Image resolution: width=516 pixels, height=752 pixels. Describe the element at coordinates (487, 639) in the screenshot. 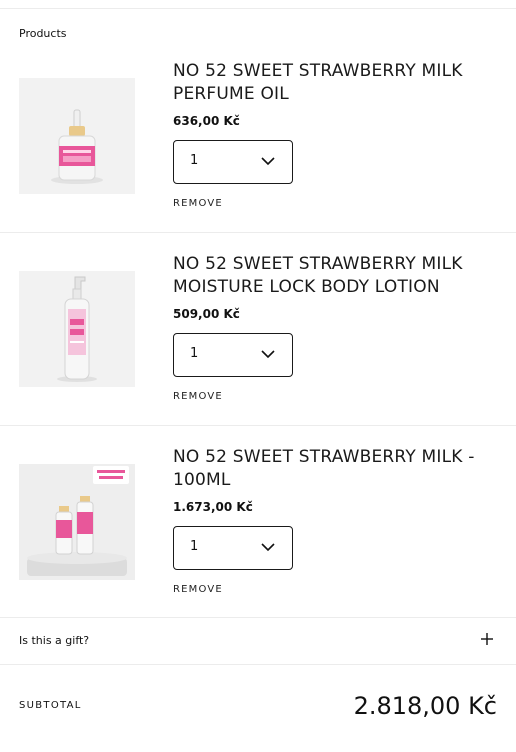

I see `plus-icon` at that location.